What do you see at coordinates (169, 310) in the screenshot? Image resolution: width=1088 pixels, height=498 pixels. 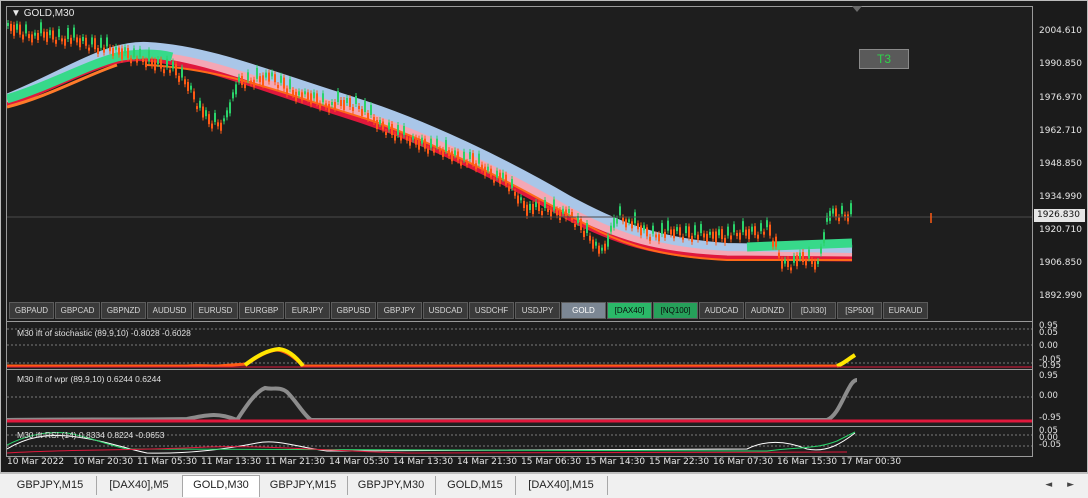 I see `symbol-button-audusd: AUDUSD` at bounding box center [169, 310].